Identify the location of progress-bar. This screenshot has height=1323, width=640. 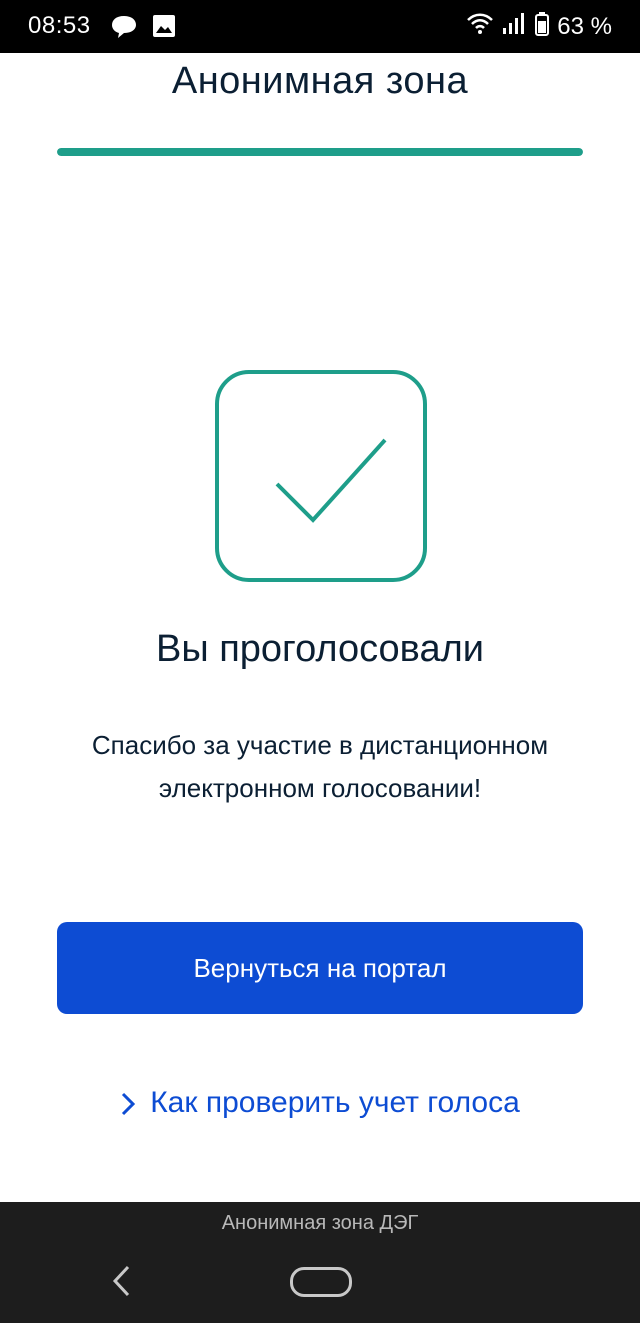
(320, 152).